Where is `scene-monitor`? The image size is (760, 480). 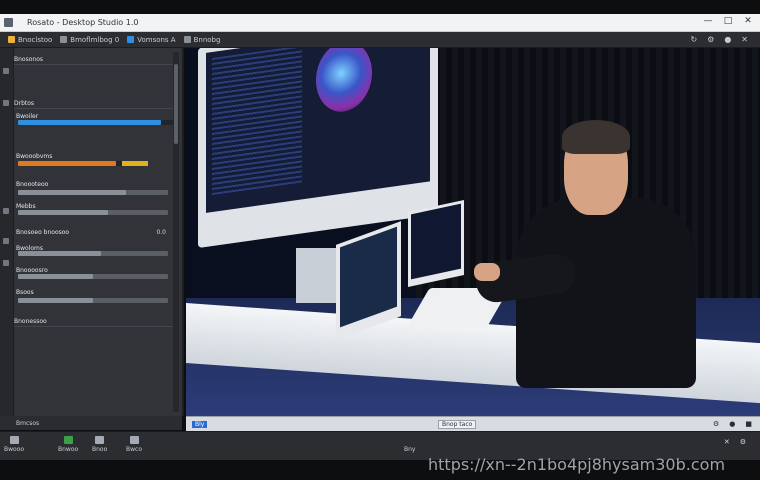
scene-monitor is located at coordinates (318, 148).